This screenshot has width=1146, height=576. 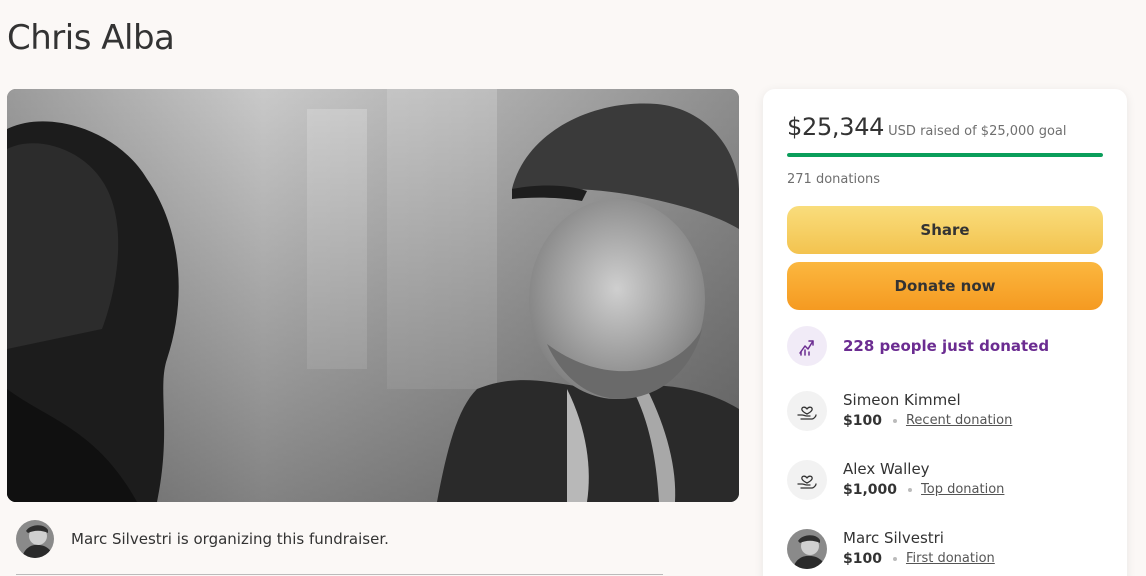 What do you see at coordinates (945, 230) in the screenshot?
I see `share-button: Share` at bounding box center [945, 230].